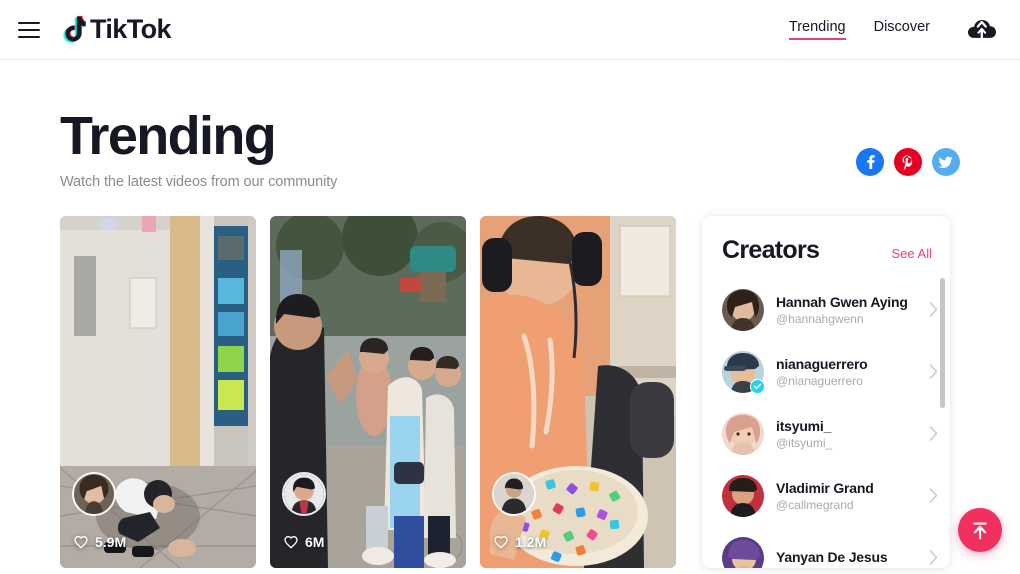  What do you see at coordinates (822, 363) in the screenshot?
I see `creator-name: nianaguerrero` at bounding box center [822, 363].